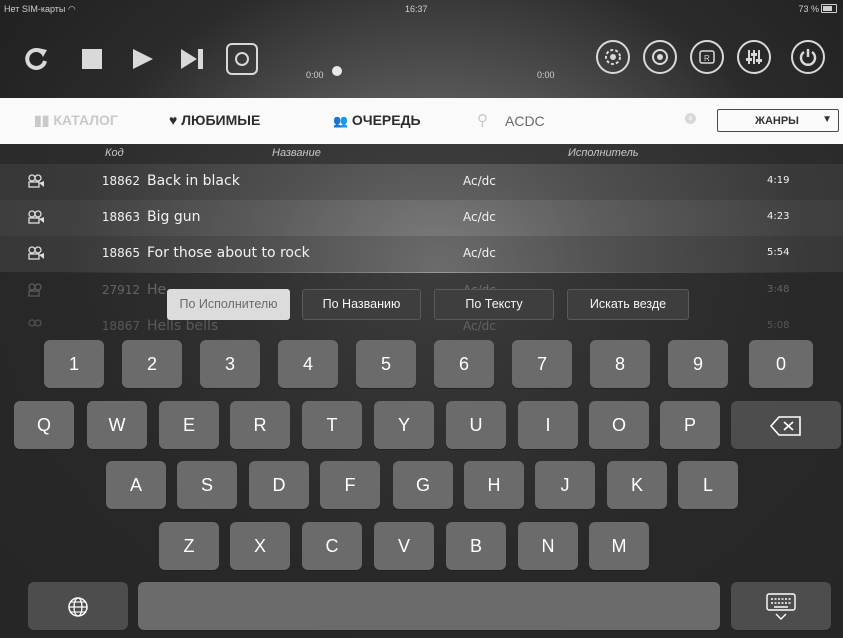  Describe the element at coordinates (827, 119) in the screenshot. I see `dropdown-arrow-icon: ▼` at that location.